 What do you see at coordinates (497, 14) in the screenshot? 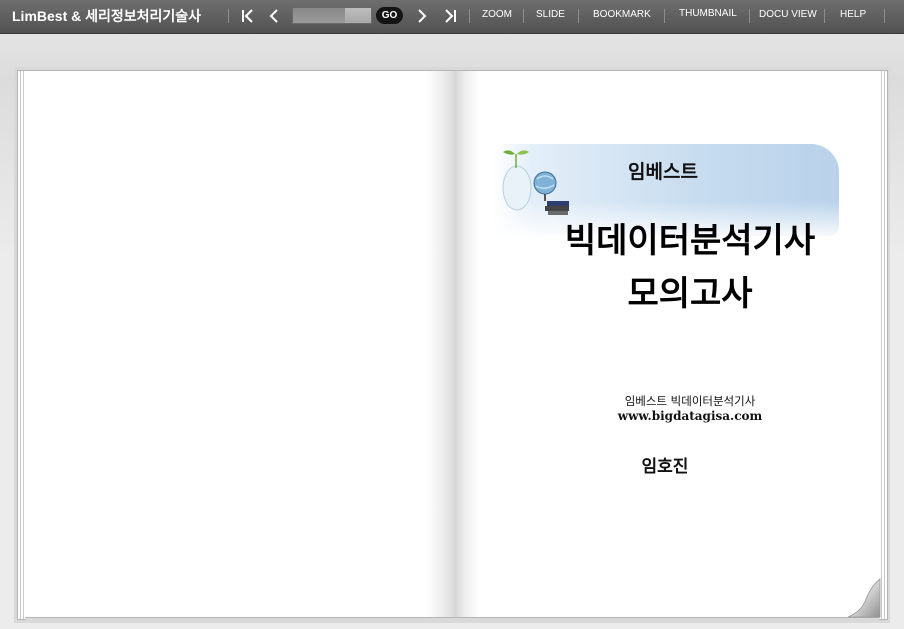
I see `zoom-menu: ZOOM` at bounding box center [497, 14].